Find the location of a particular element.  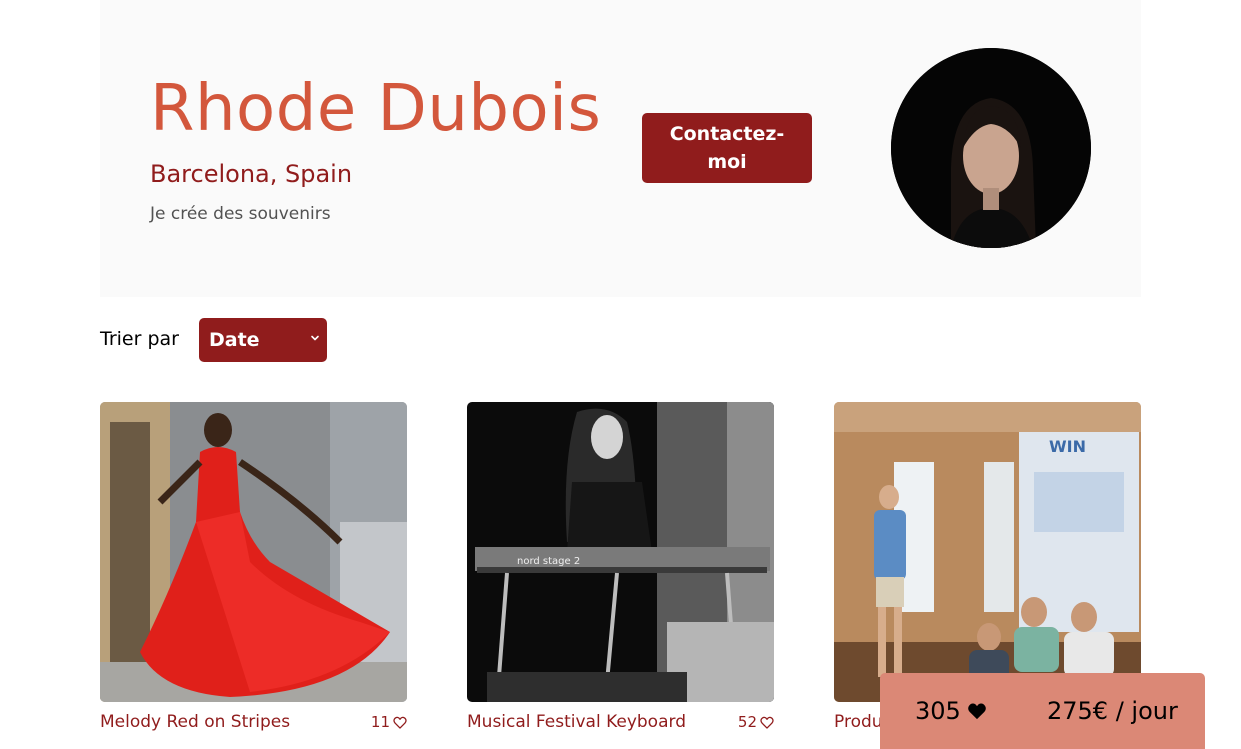

media-title: Musical Festival Keyboard is located at coordinates (576, 722).